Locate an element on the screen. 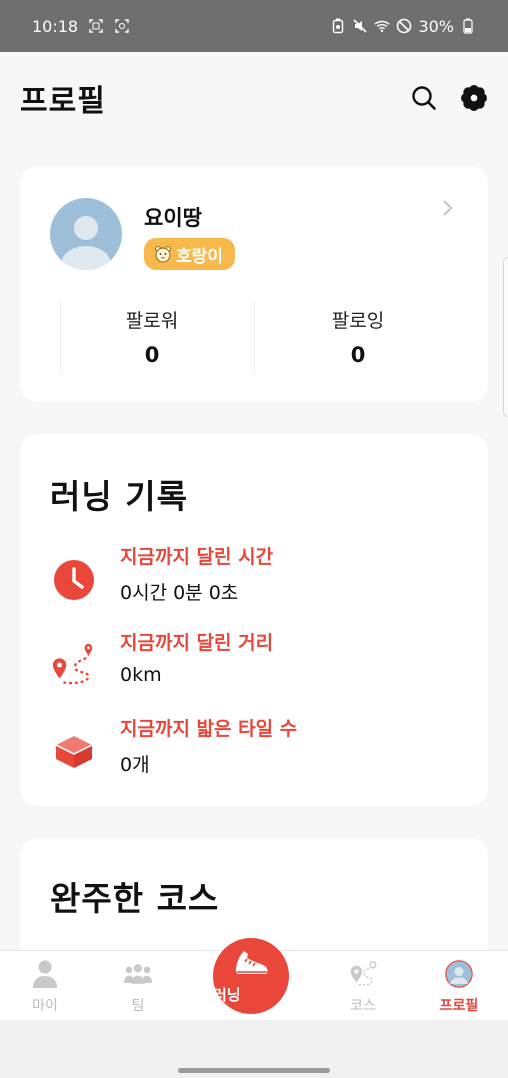 The image size is (508, 1078). tab-course: 코스 is located at coordinates (363, 985).